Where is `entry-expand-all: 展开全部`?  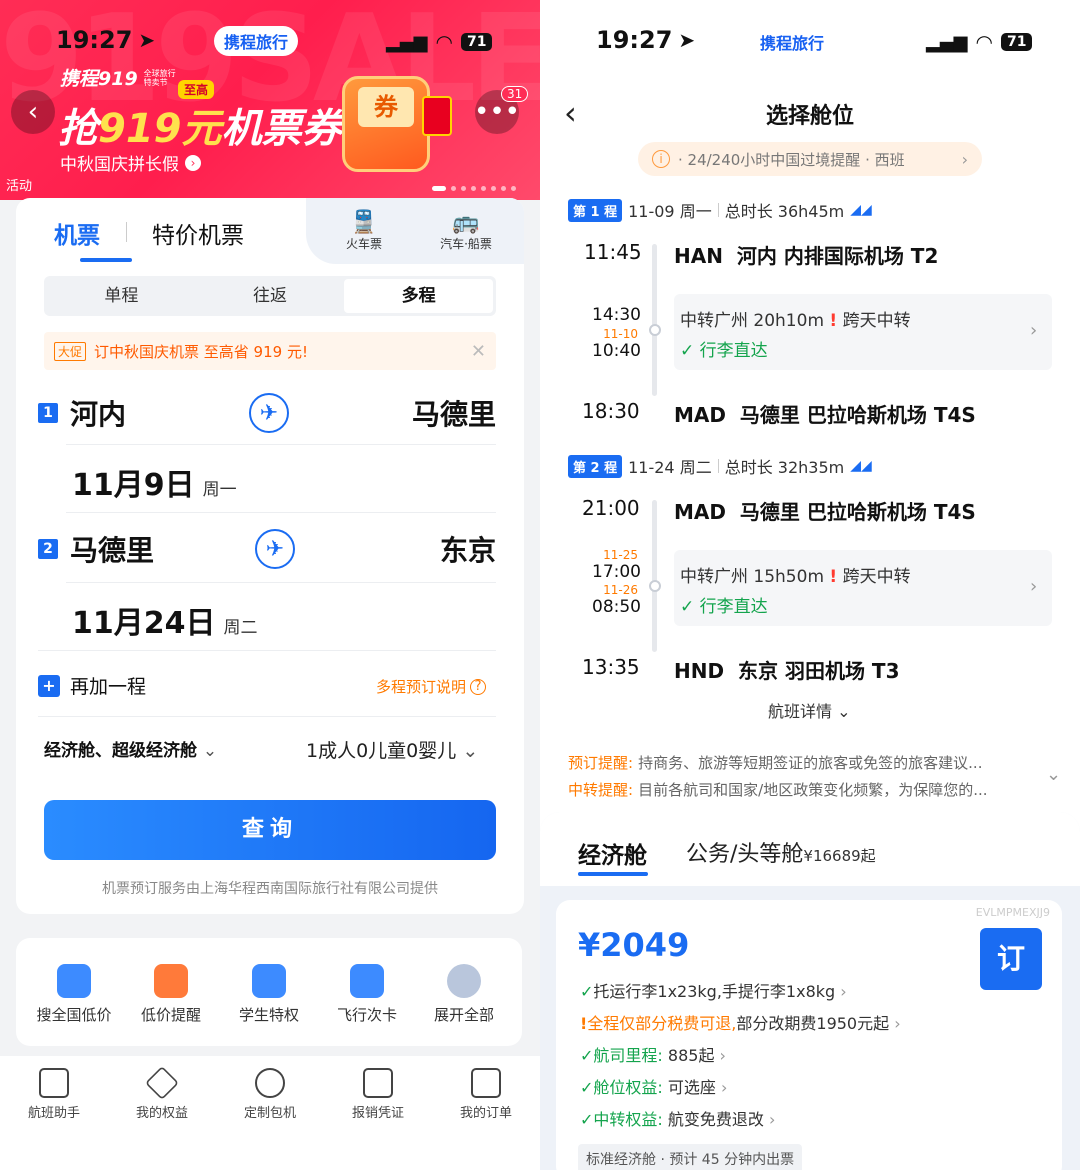 entry-expand-all: 展开全部 is located at coordinates (464, 994).